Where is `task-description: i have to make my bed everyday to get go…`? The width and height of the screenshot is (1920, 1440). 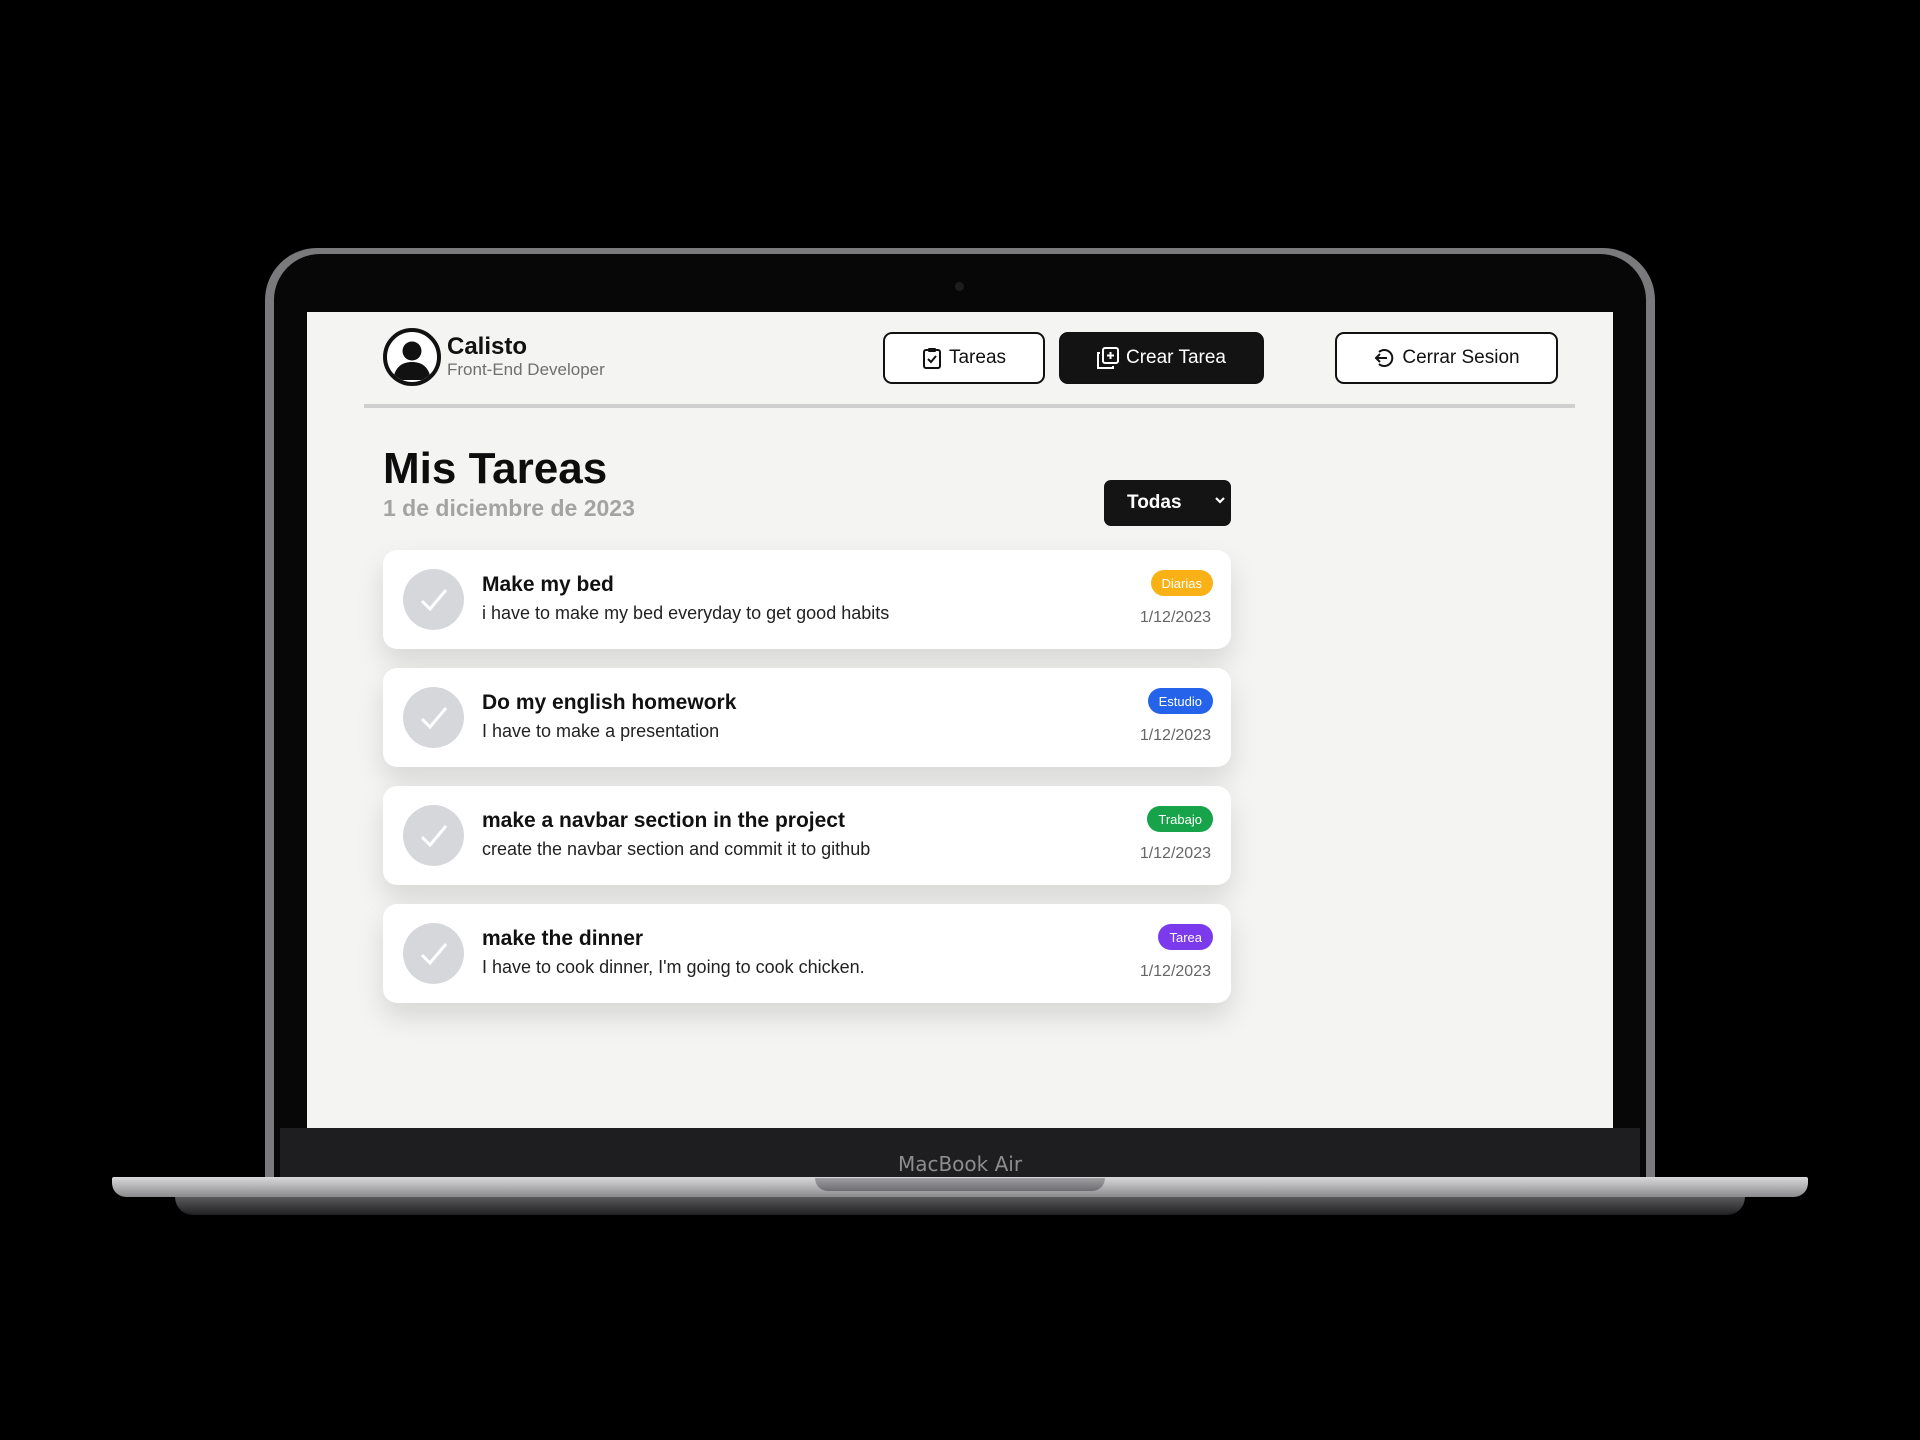 task-description: i have to make my bed everyday to get go… is located at coordinates (686, 613).